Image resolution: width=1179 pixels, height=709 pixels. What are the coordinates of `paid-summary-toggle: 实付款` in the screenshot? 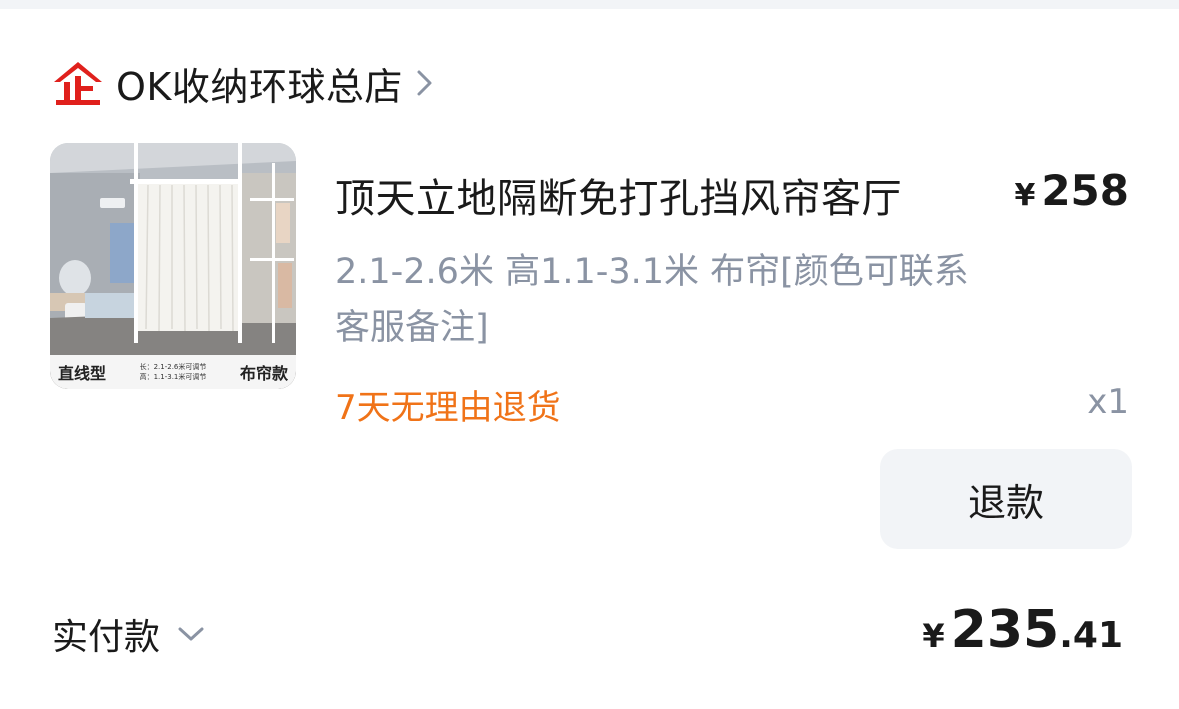 It's located at (129, 634).